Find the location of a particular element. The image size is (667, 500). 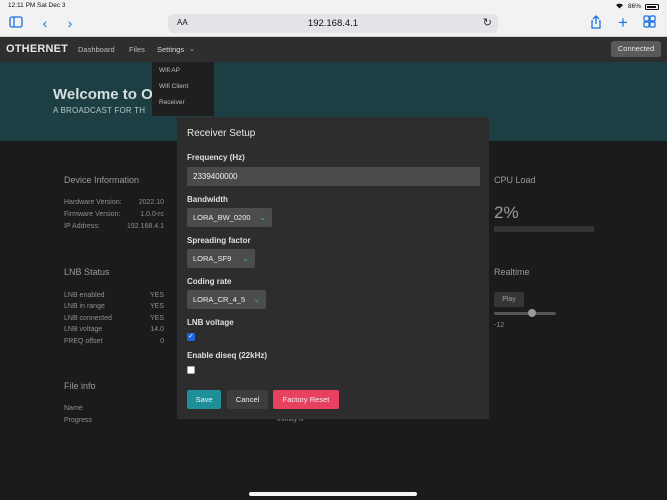

device-info-value: 1.0.0-rc is located at coordinates (152, 214).